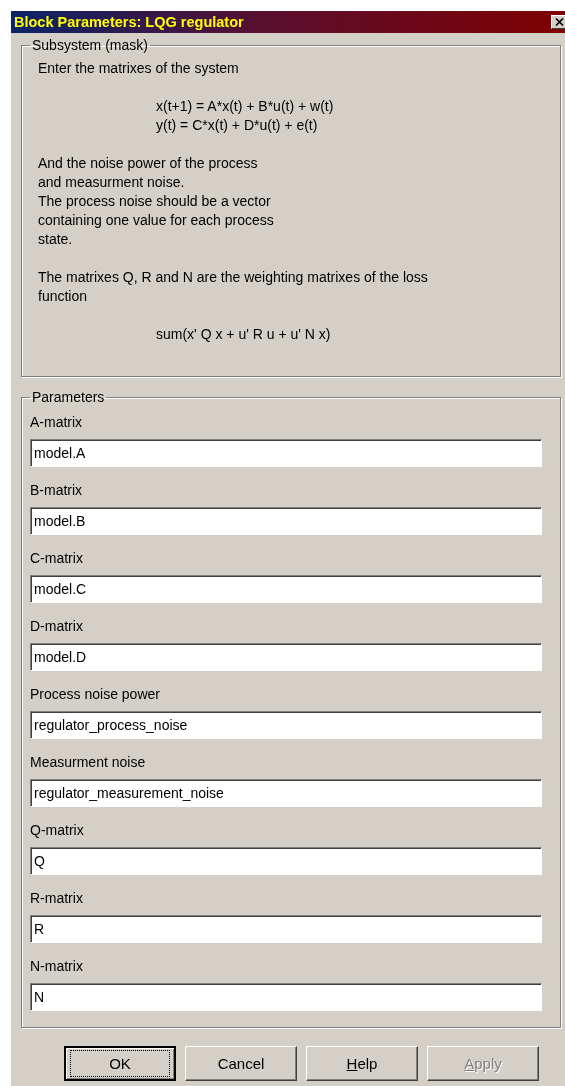  What do you see at coordinates (90, 45) in the screenshot?
I see `group-legend: Subsystem (mask)` at bounding box center [90, 45].